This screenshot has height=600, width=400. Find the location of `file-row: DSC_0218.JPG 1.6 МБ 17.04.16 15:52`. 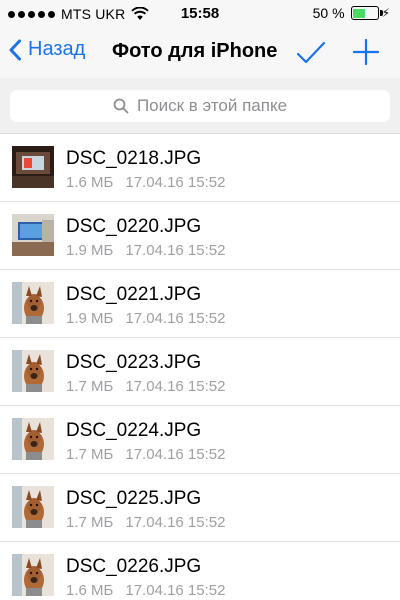

file-row: DSC_0218.JPG 1.6 МБ 17.04.16 15:52 is located at coordinates (200, 168).